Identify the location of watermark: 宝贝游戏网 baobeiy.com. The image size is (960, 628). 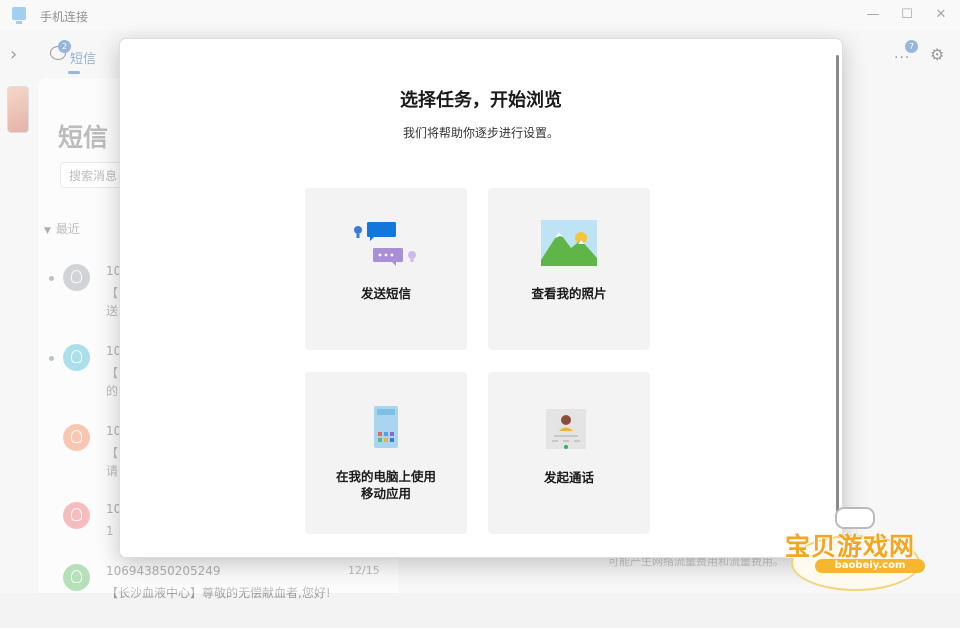
(872, 549).